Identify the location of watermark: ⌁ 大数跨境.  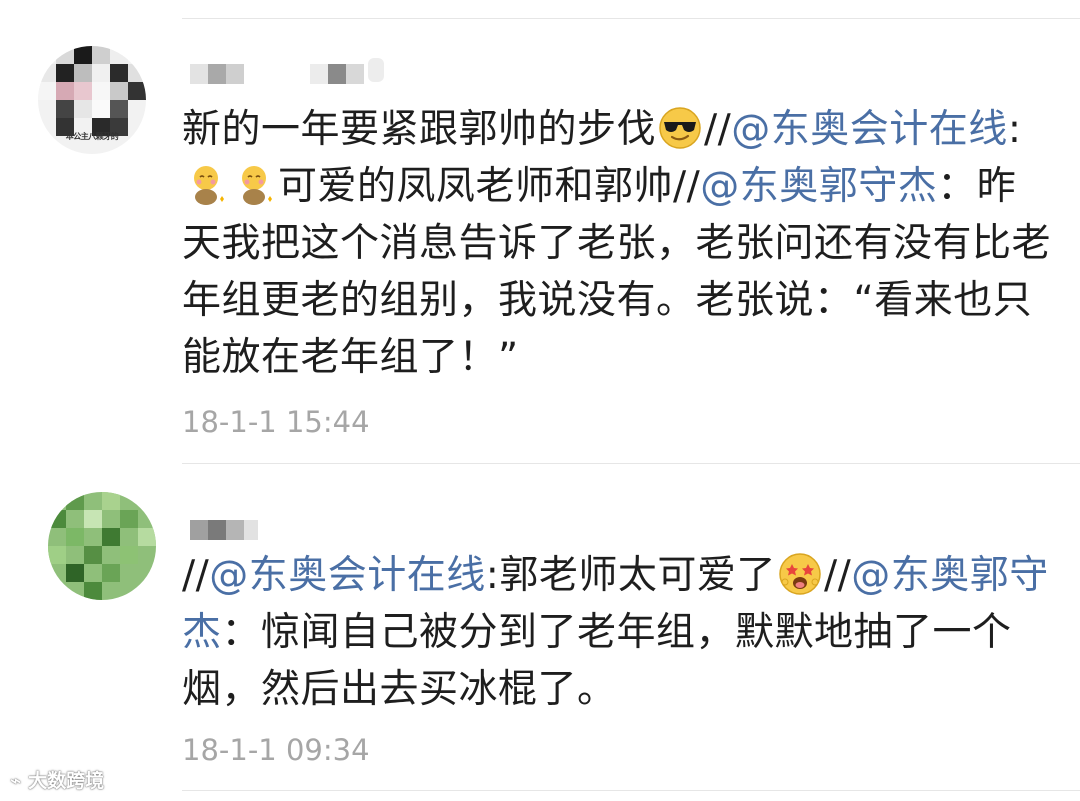
(57, 779).